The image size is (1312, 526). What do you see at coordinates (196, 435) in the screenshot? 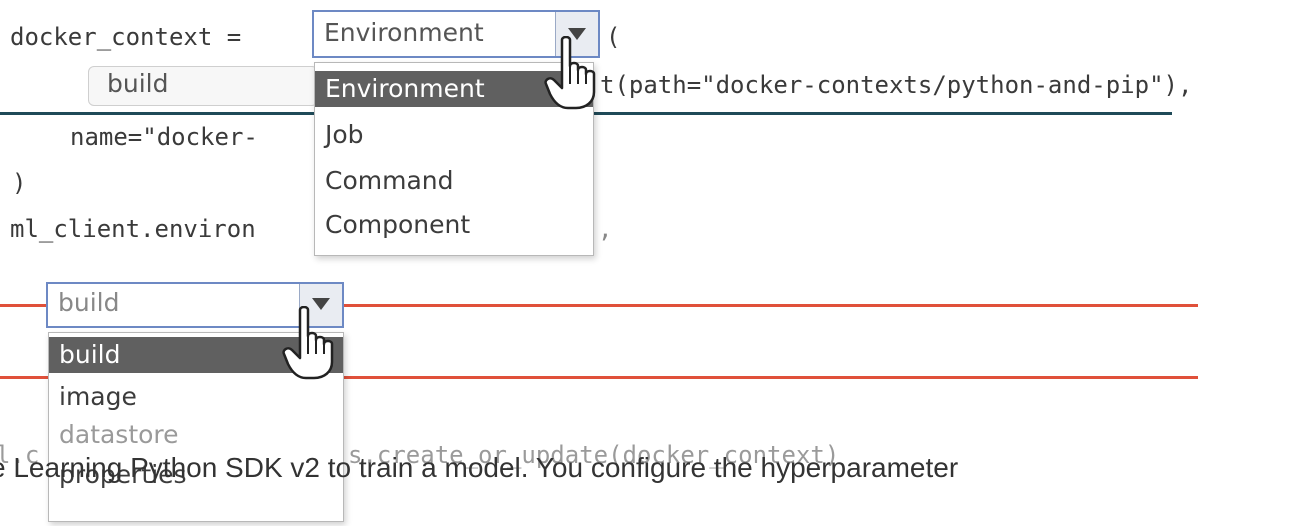
I see `context-property-option-datastore: datastore` at bounding box center [196, 435].